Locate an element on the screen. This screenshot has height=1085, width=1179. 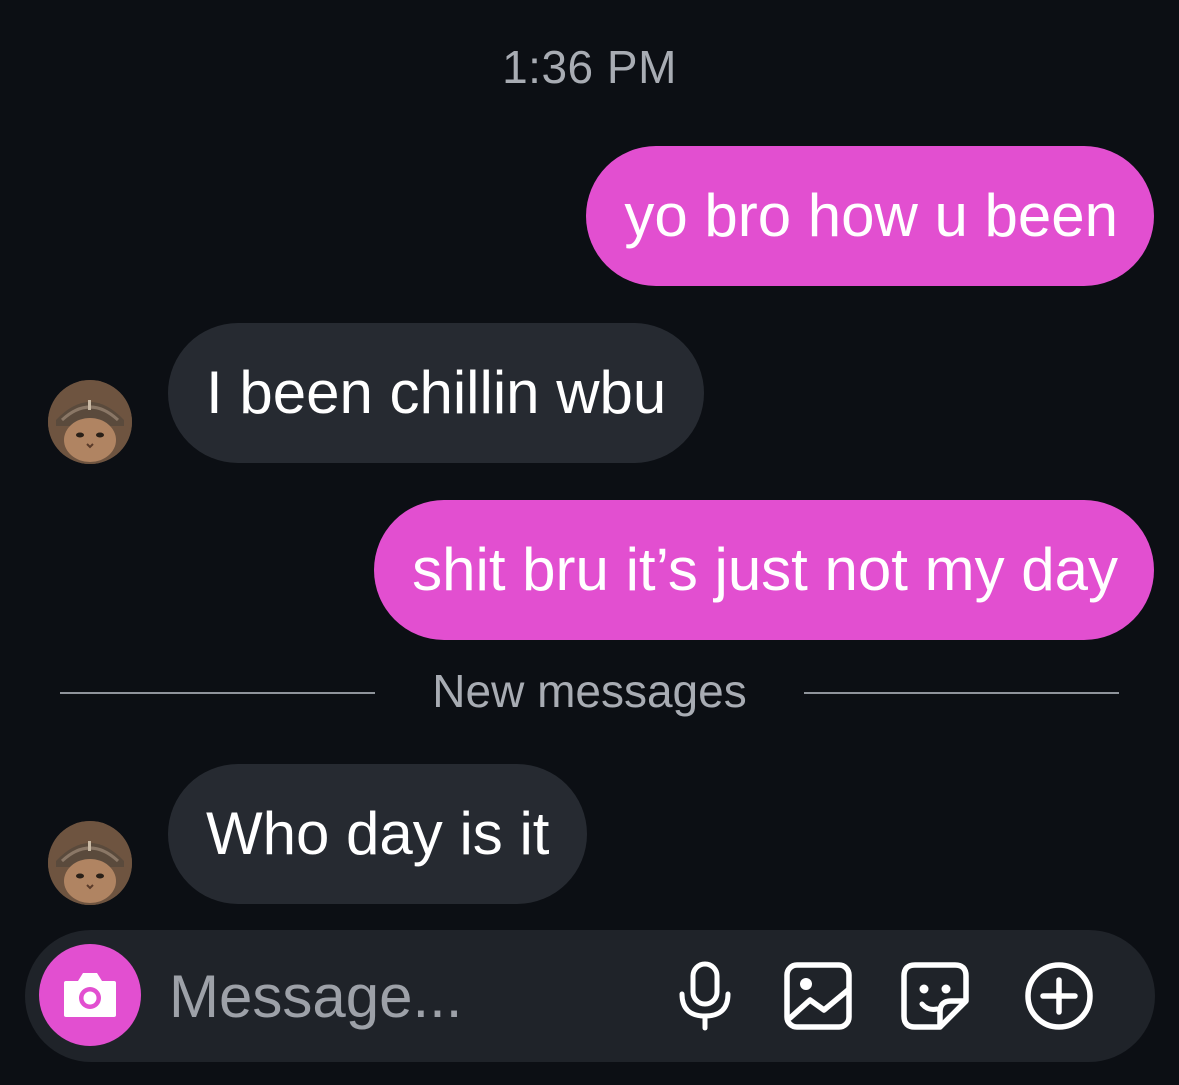
message-timestamp: 1:36 PM is located at coordinates (589, 67).